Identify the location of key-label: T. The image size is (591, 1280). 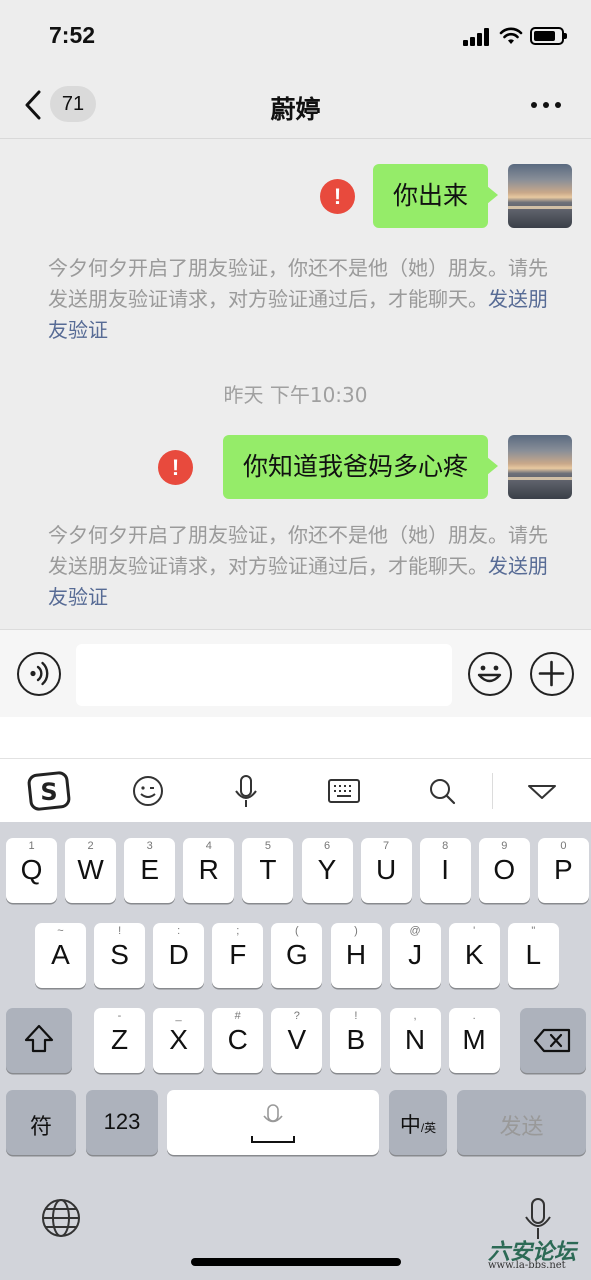
(268, 869).